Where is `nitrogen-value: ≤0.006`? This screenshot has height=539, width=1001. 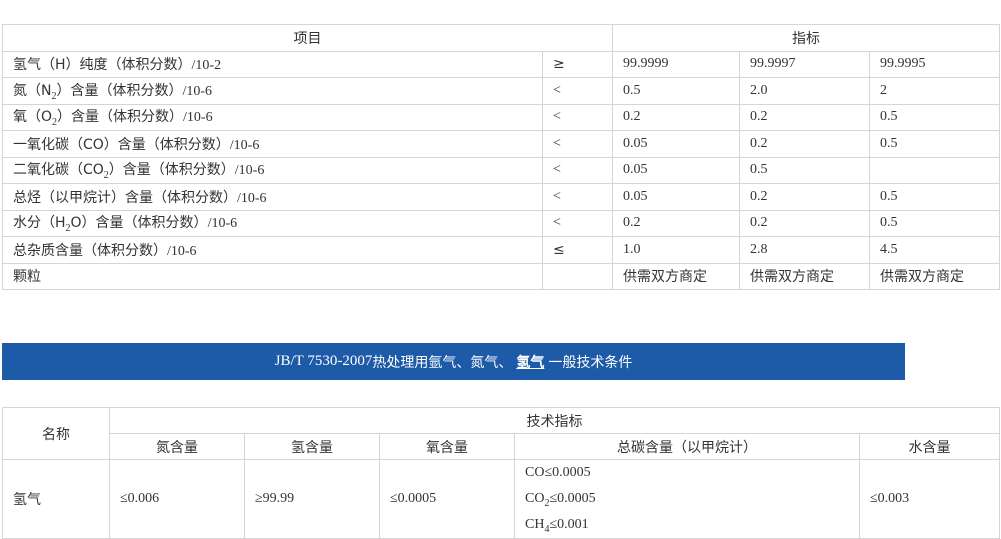
nitrogen-value: ≤0.006 is located at coordinates (177, 499).